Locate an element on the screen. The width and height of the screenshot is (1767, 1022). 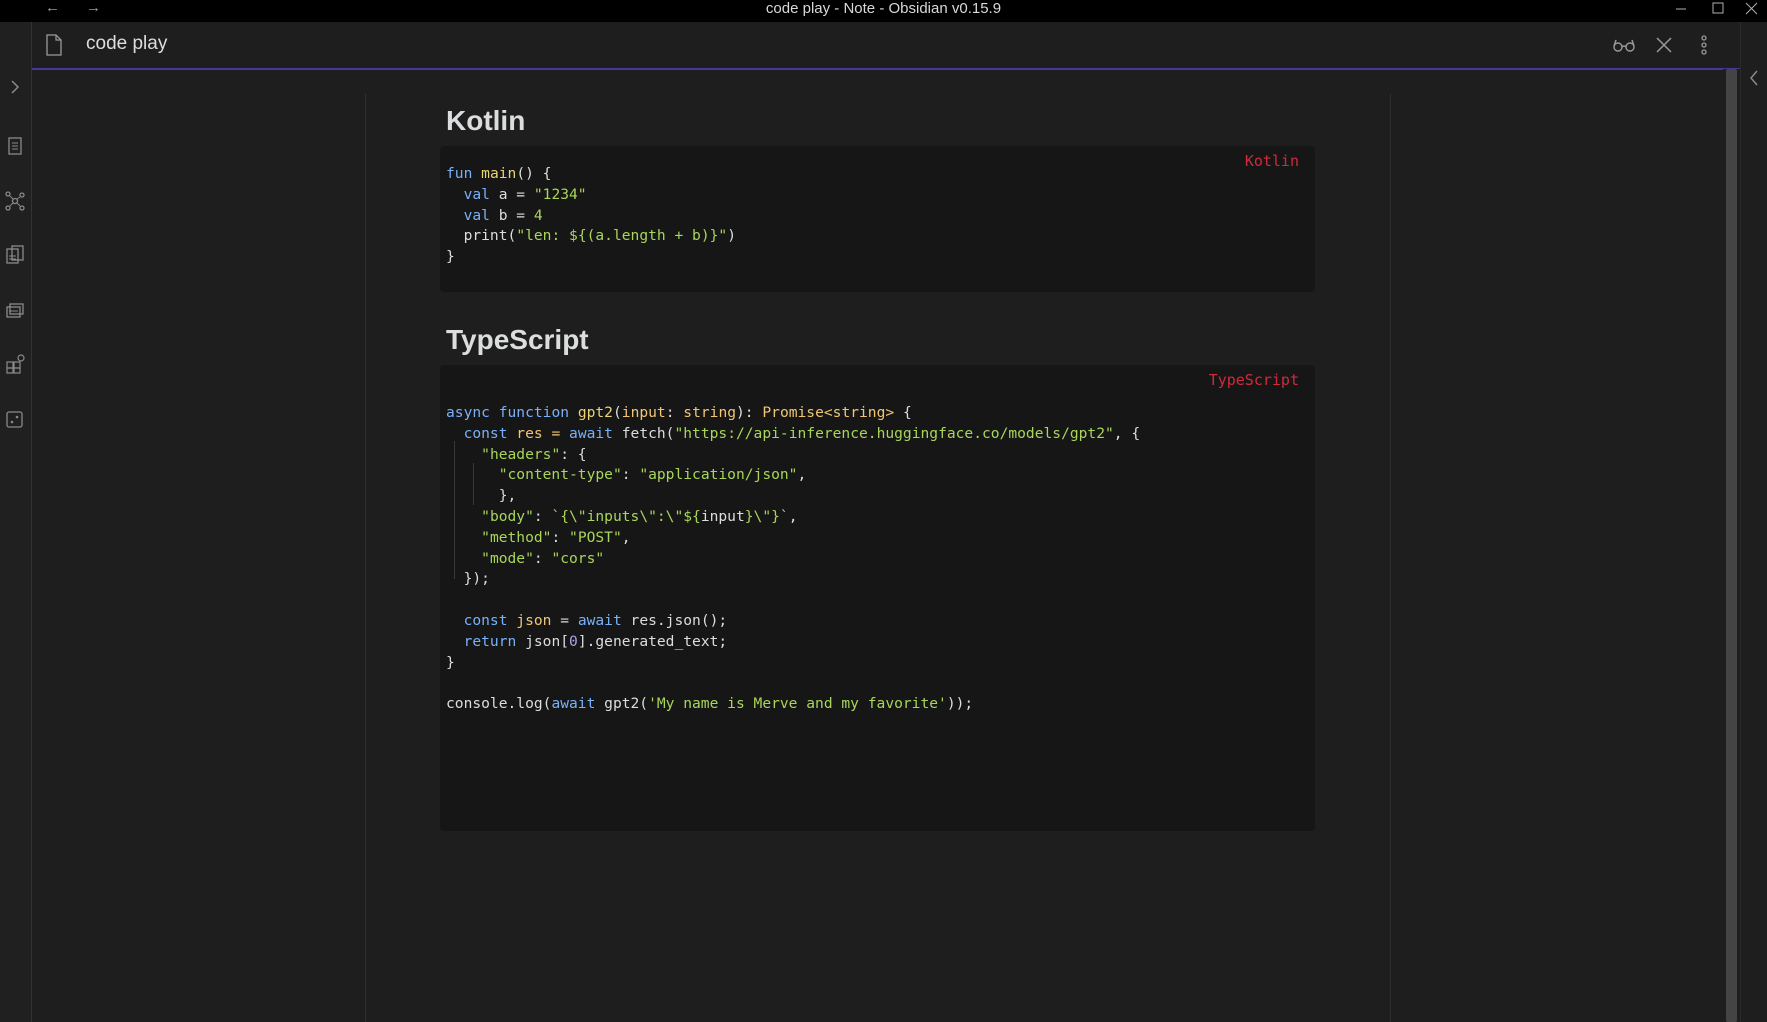
heading-typescript: TypeScript is located at coordinates (517, 339).